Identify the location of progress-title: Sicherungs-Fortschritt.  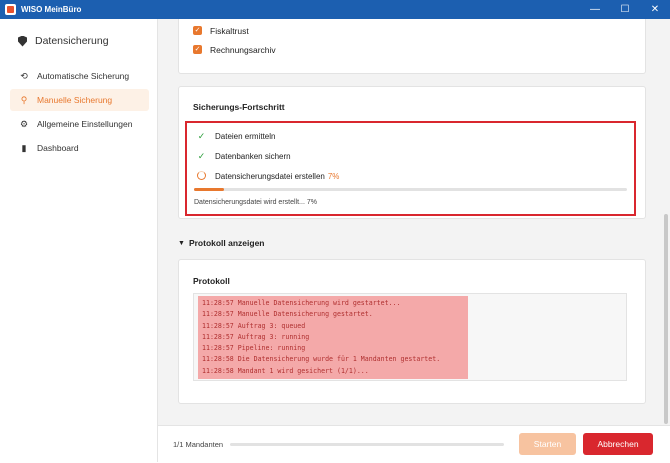
(239, 107).